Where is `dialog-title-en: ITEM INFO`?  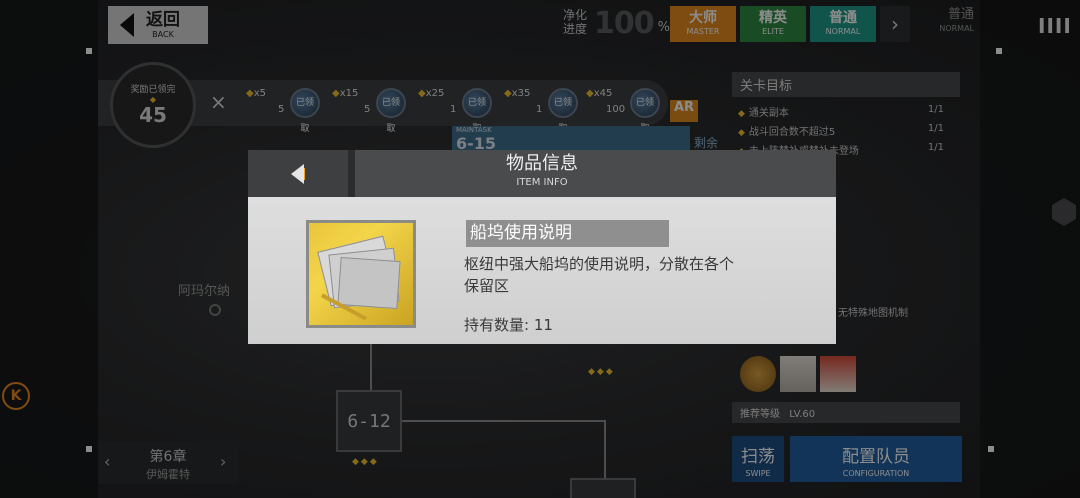 dialog-title-en: ITEM INFO is located at coordinates (542, 182).